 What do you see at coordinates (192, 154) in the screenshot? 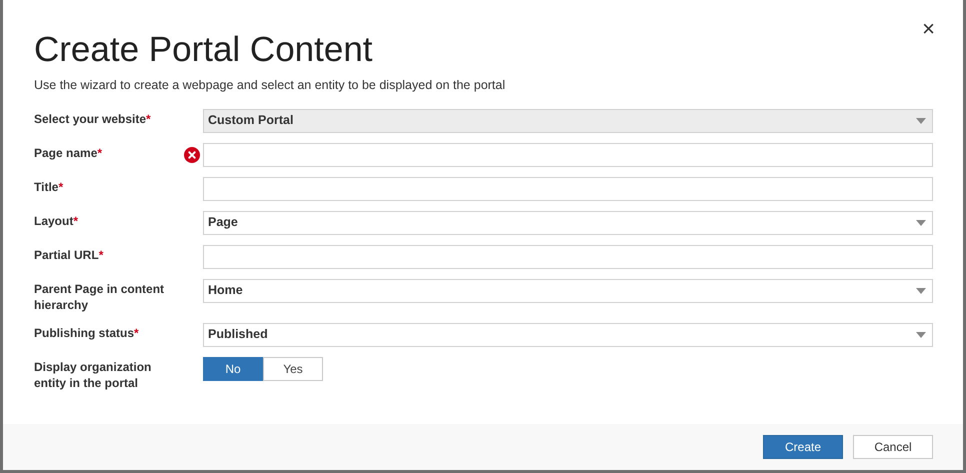
I see `error-icon` at bounding box center [192, 154].